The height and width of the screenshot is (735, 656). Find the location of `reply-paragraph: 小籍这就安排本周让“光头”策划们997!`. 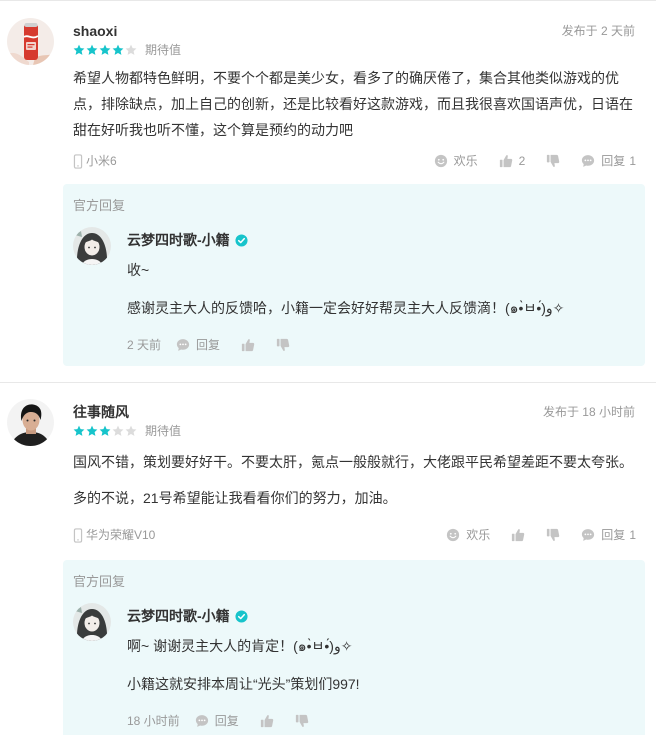

reply-paragraph: 小籍这就安排本周让“光头”策划们997! is located at coordinates (243, 684).